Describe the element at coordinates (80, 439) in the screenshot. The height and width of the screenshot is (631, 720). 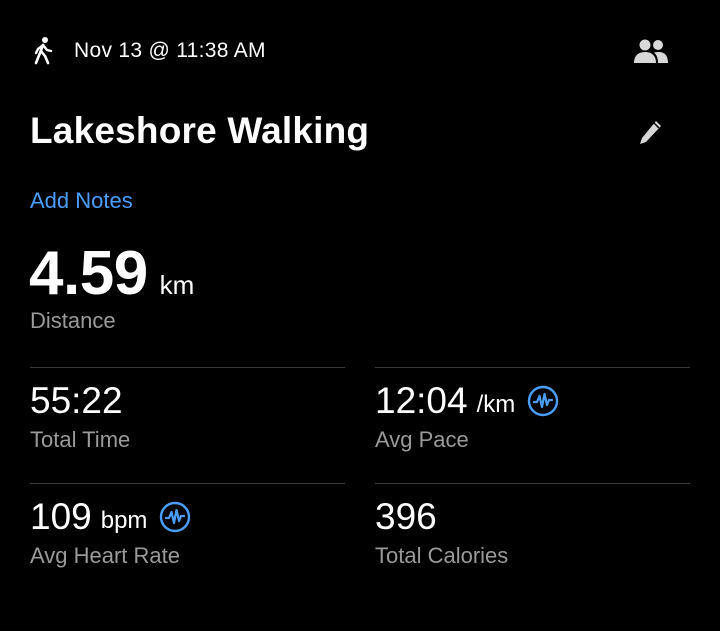
I see `stat-label: Total Time` at that location.